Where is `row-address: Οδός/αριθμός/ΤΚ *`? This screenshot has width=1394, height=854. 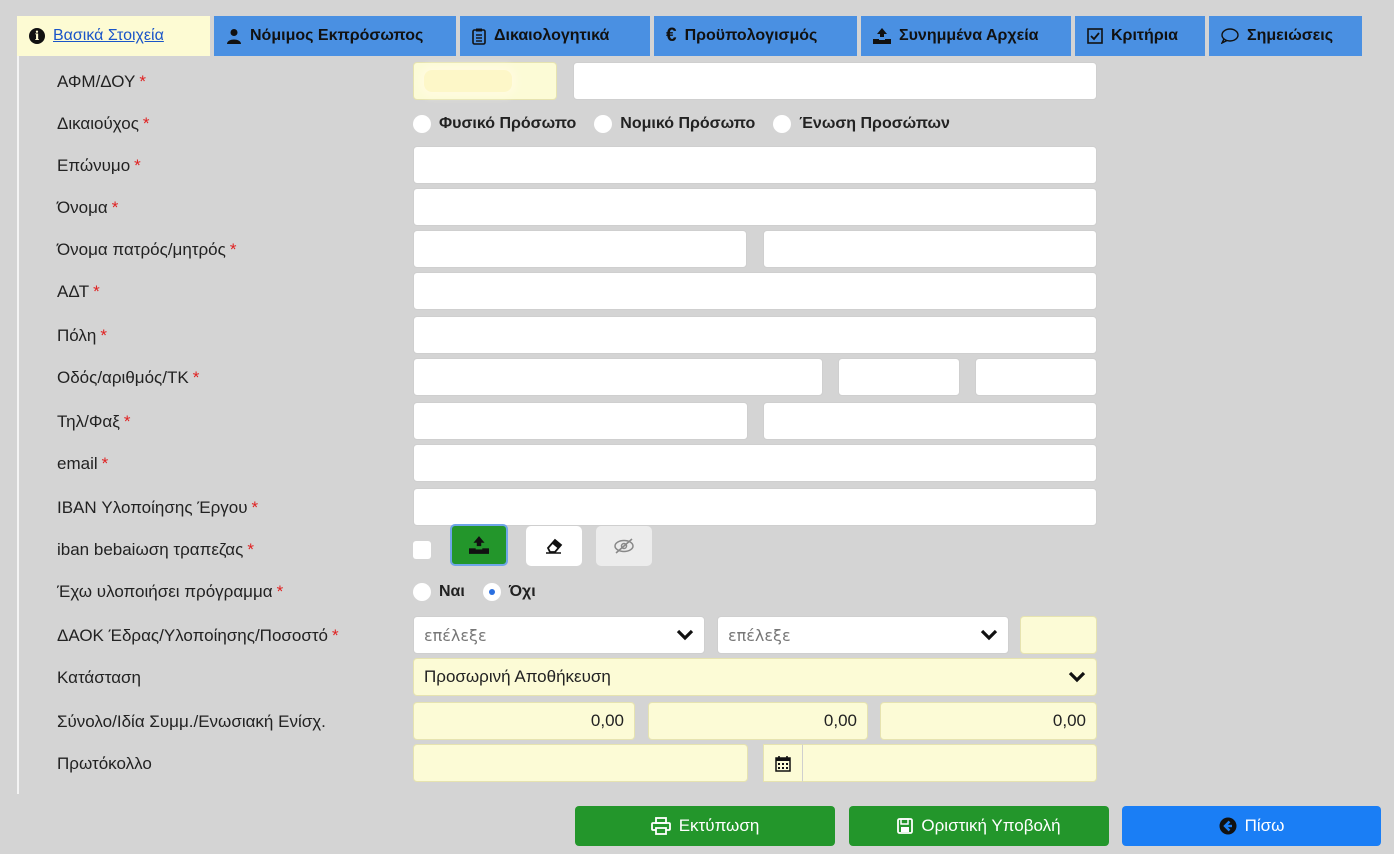 row-address: Οδός/αριθμός/ΤΚ * is located at coordinates (705, 378).